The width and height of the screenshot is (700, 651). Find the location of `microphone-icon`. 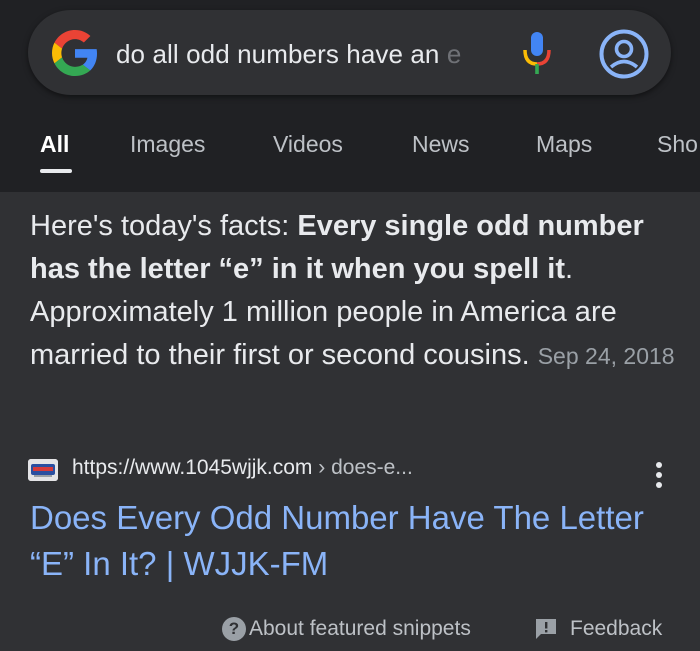

microphone-icon is located at coordinates (537, 53).